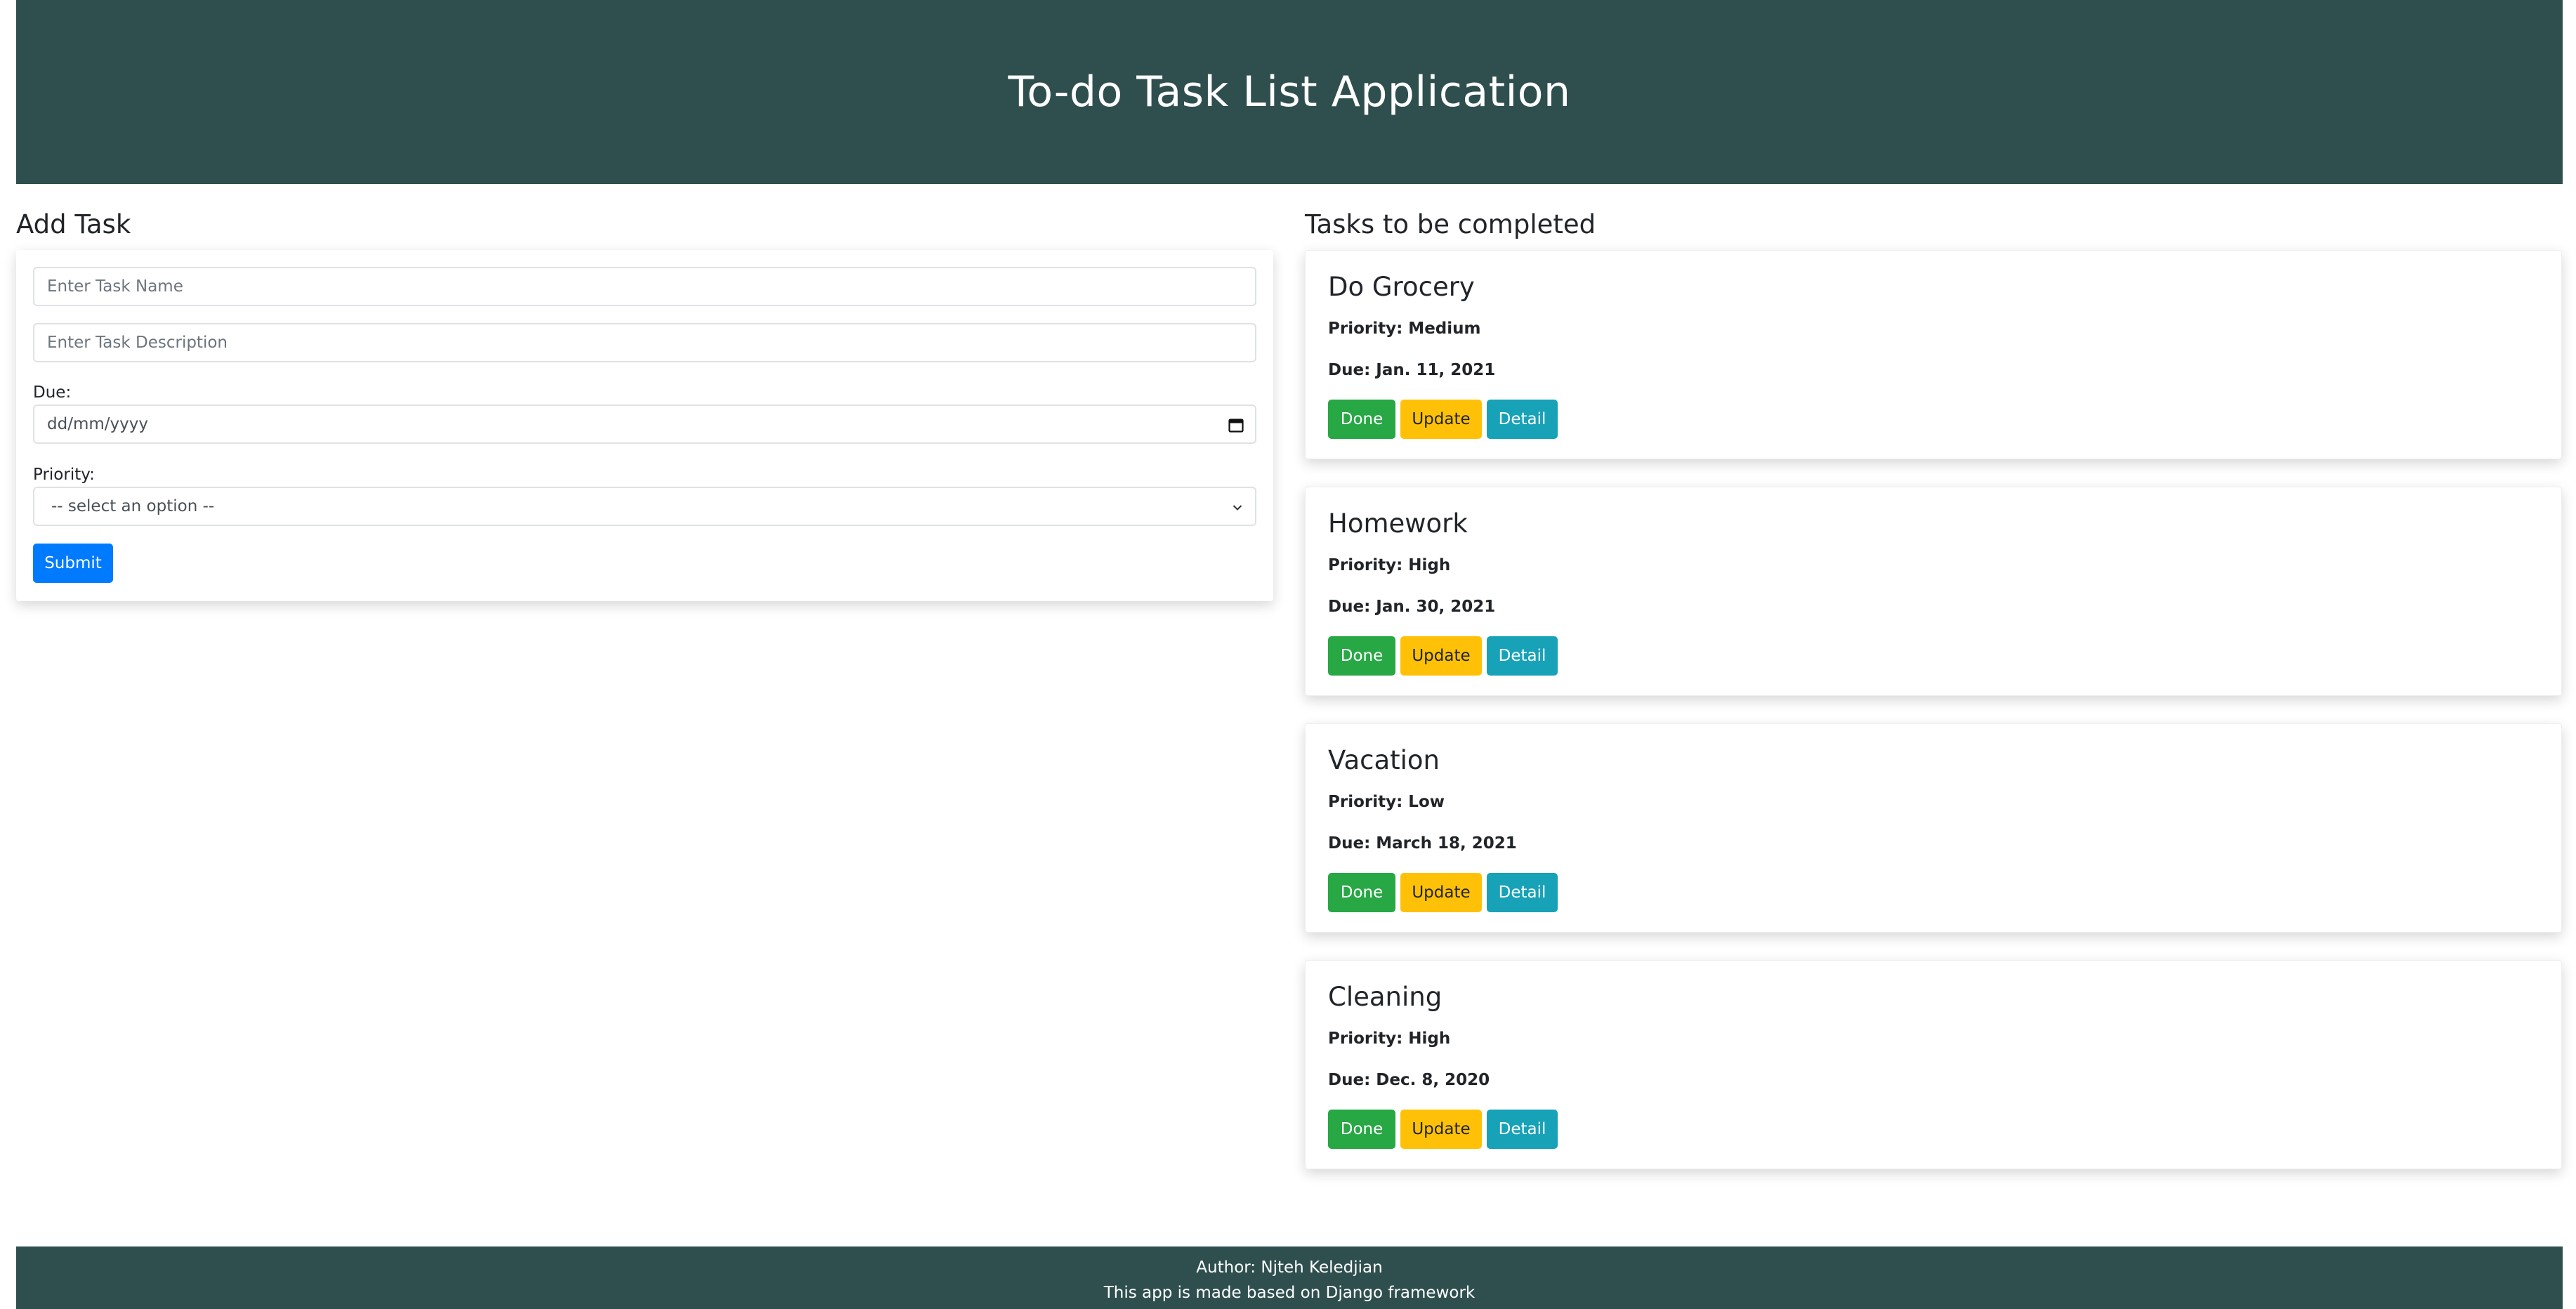 The height and width of the screenshot is (1309, 2576). I want to click on task-priority: Priority: Medium, so click(1404, 329).